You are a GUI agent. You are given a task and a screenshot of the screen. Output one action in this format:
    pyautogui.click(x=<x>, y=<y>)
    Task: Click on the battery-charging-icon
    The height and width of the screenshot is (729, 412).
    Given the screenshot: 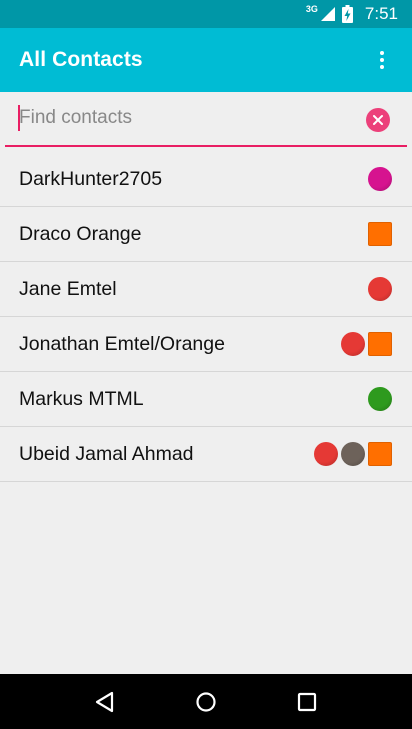 What is the action you would take?
    pyautogui.click(x=347, y=14)
    